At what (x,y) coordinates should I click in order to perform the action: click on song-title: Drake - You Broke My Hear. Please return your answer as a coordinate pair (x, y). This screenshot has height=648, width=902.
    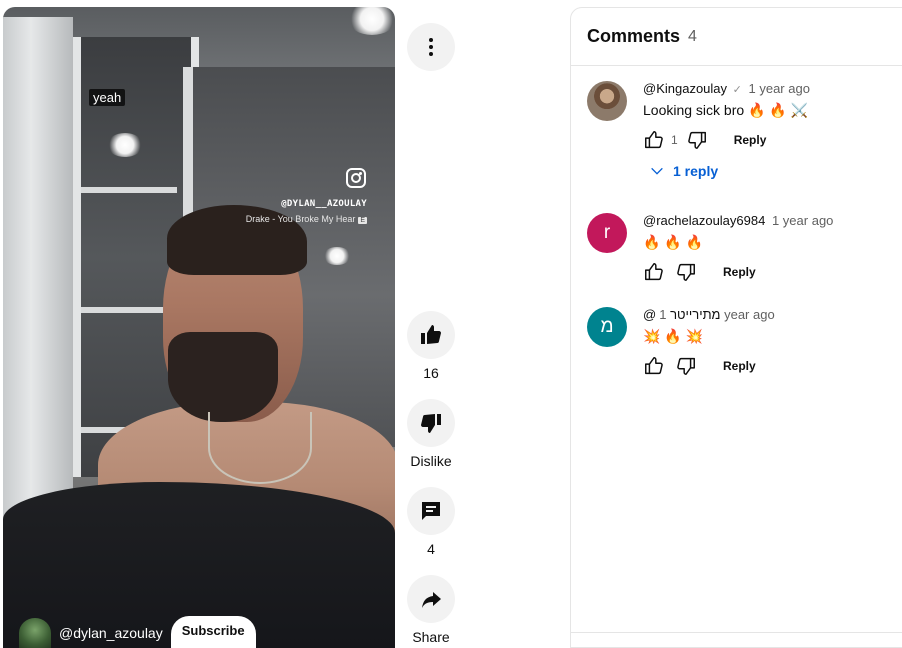
    Looking at the image, I should click on (300, 219).